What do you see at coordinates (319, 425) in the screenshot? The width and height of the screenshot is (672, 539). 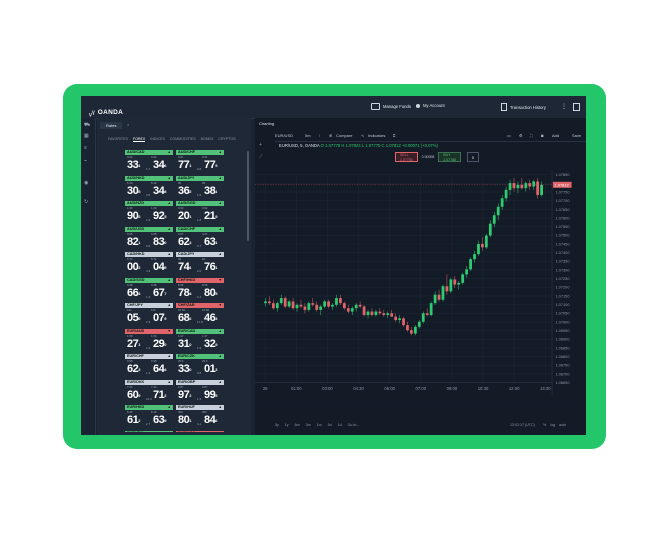 I see `timeframe-1m: 1m` at bounding box center [319, 425].